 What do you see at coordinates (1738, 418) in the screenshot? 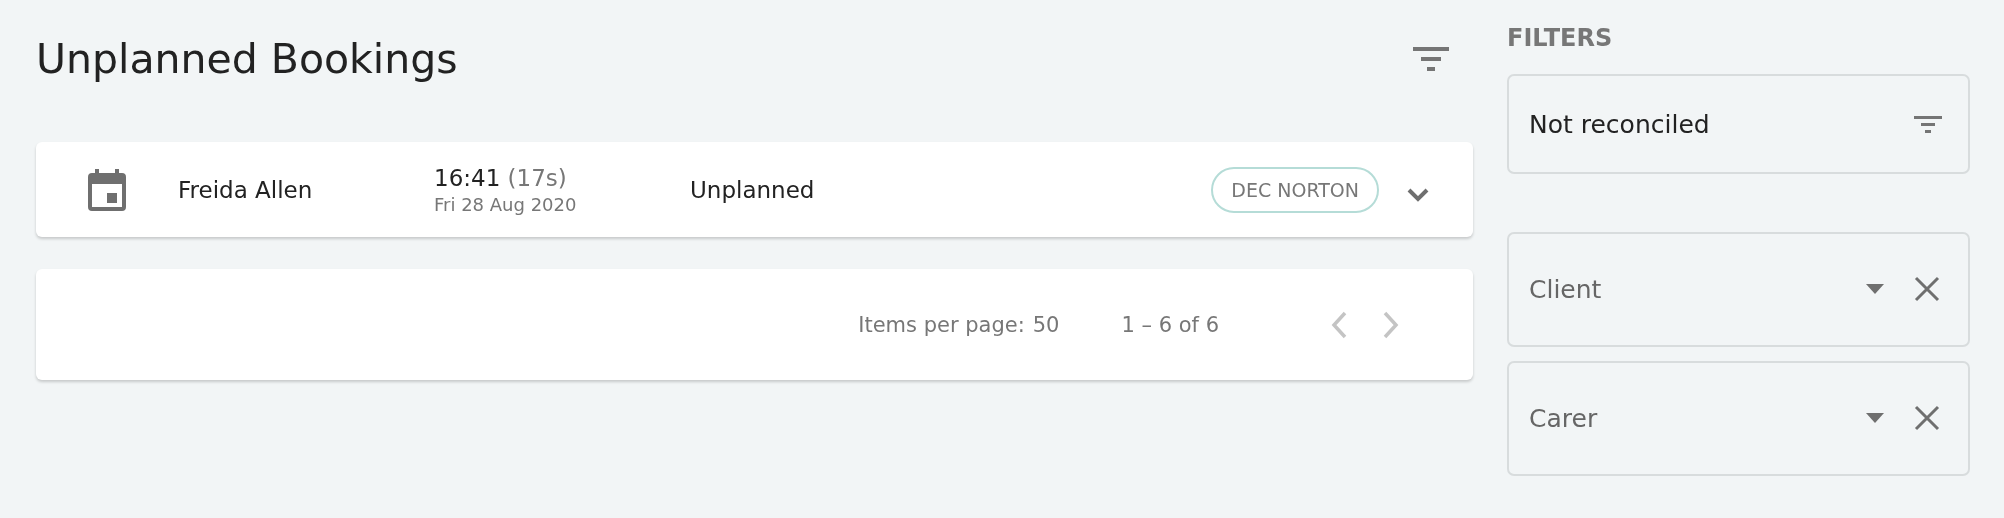
I see `filter-select-field: Carer` at bounding box center [1738, 418].